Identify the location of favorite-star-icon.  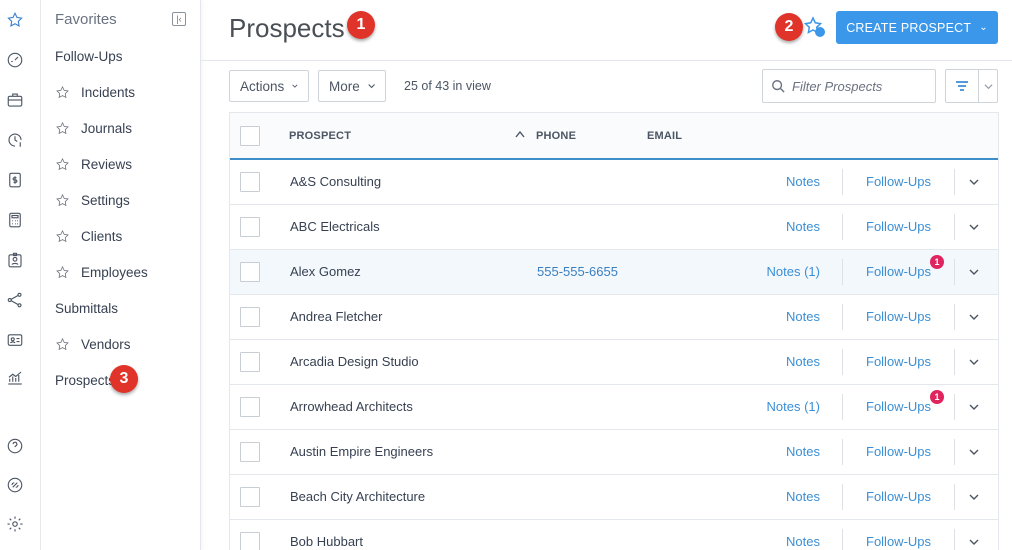
(815, 28).